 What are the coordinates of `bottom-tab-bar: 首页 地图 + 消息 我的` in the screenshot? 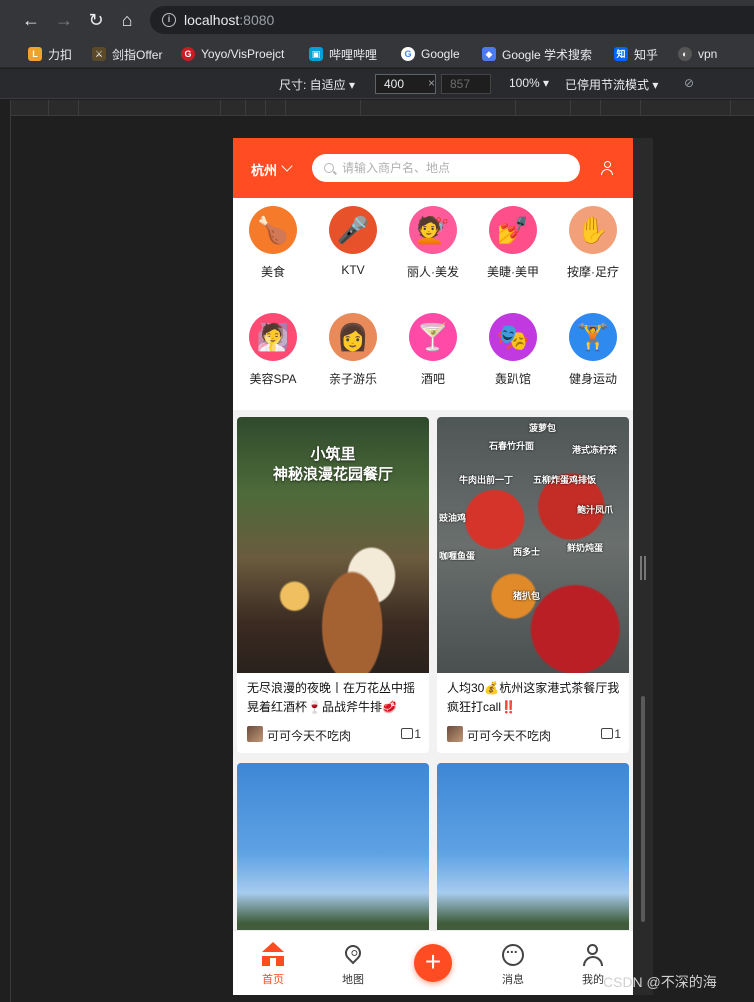 It's located at (433, 962).